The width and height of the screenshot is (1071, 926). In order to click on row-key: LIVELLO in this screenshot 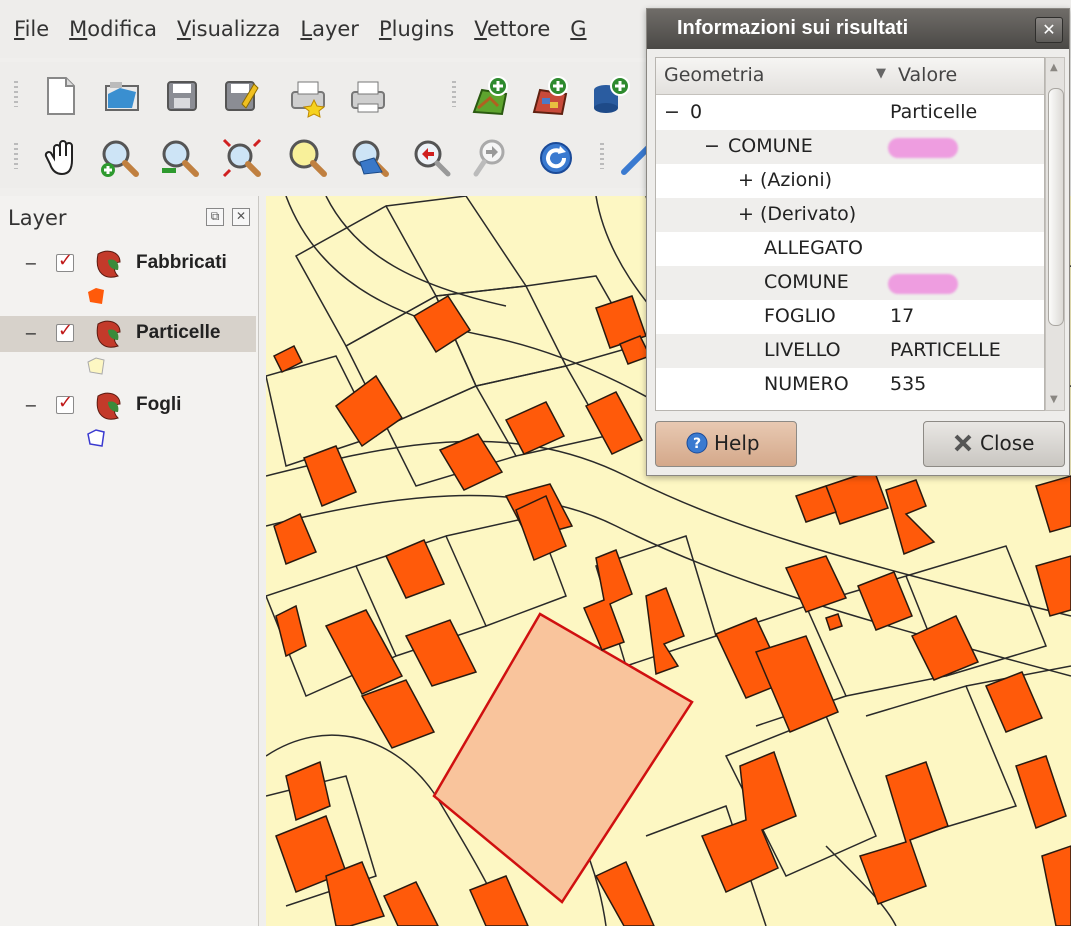, I will do `click(802, 350)`.